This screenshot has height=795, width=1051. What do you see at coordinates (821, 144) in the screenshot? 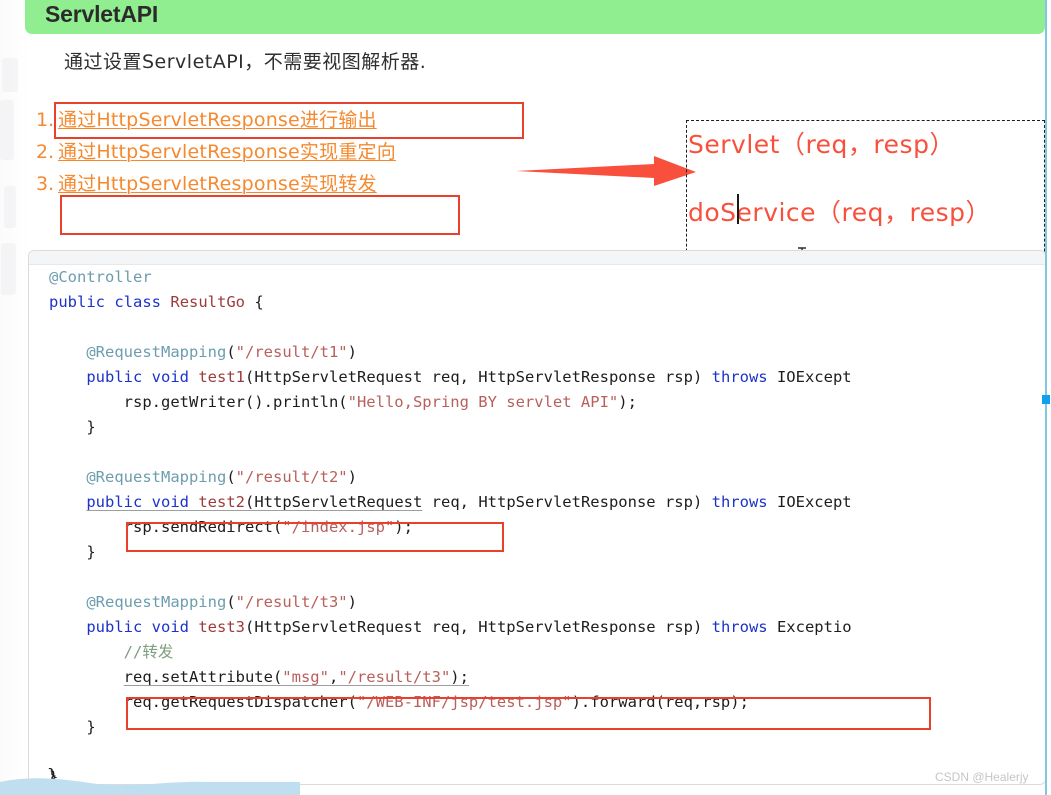
I see `annotation-line-1: Servlet（req，resp）` at bounding box center [821, 144].